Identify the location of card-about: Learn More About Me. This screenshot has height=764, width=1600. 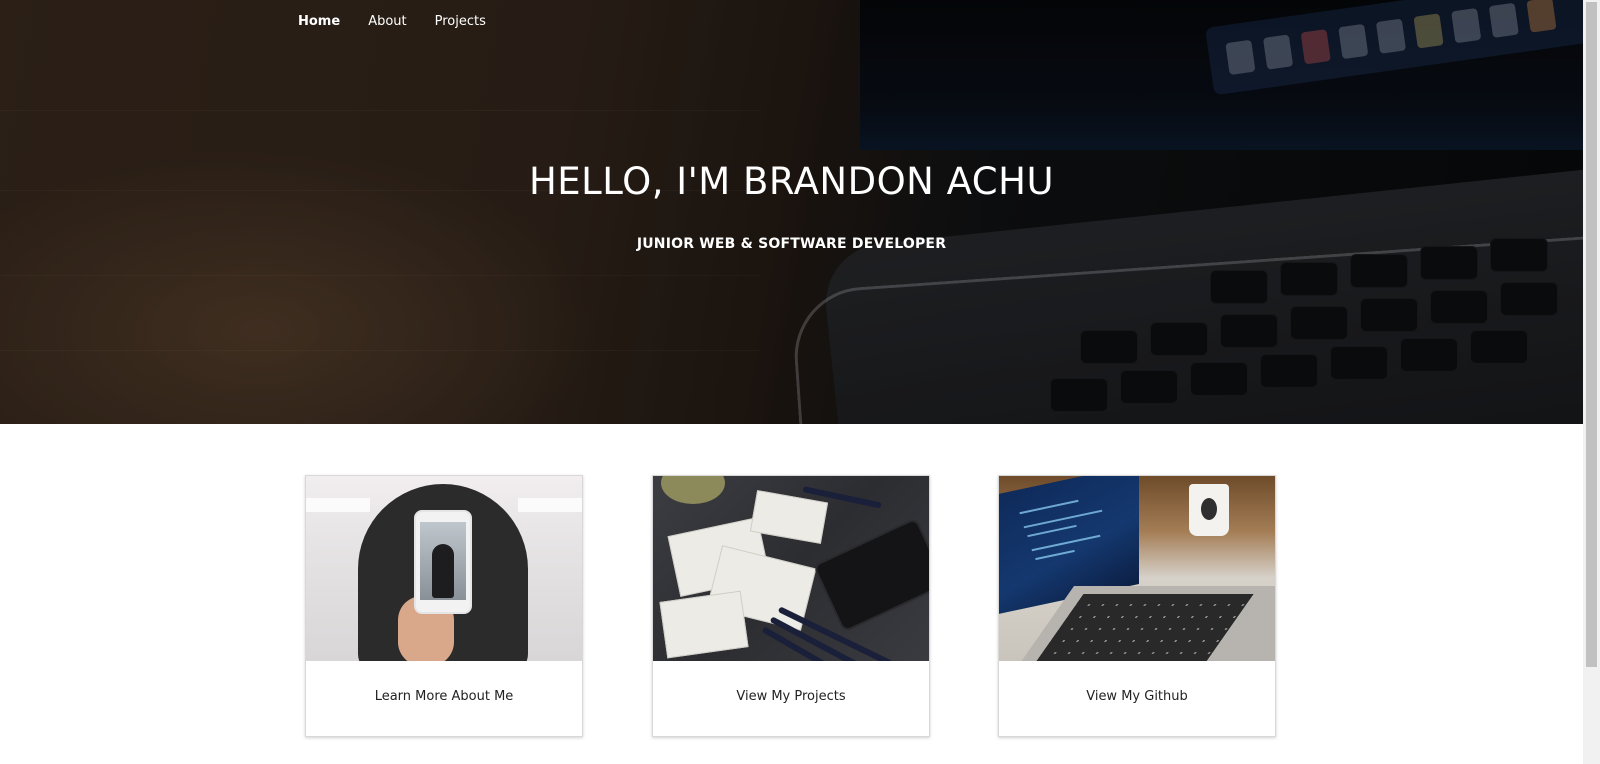
(444, 606).